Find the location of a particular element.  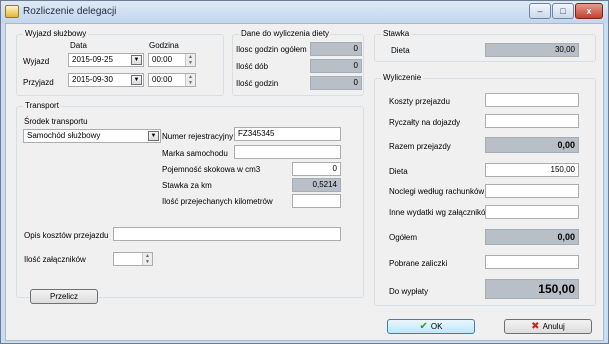

ilosc-km-field is located at coordinates (316, 201).